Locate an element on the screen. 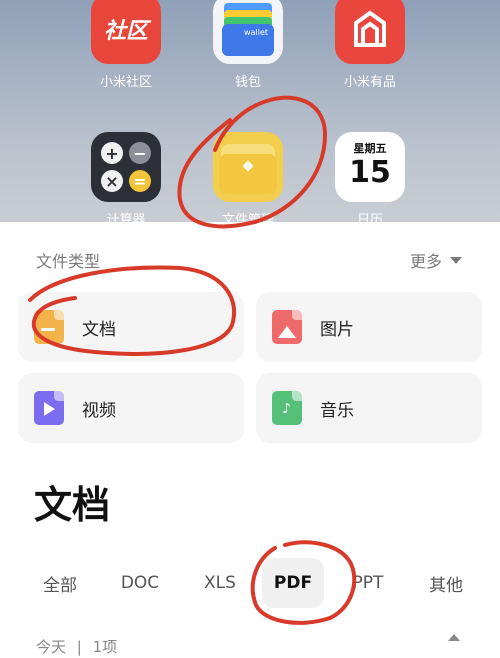  app-calculator: + − × = 计算器 is located at coordinates (126, 177).